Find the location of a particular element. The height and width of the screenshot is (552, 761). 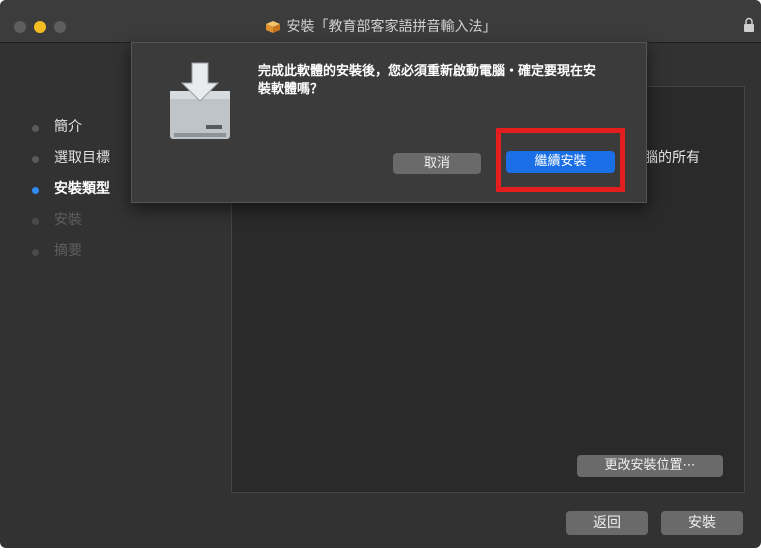

step-install: 安裝 is located at coordinates (70, 220).